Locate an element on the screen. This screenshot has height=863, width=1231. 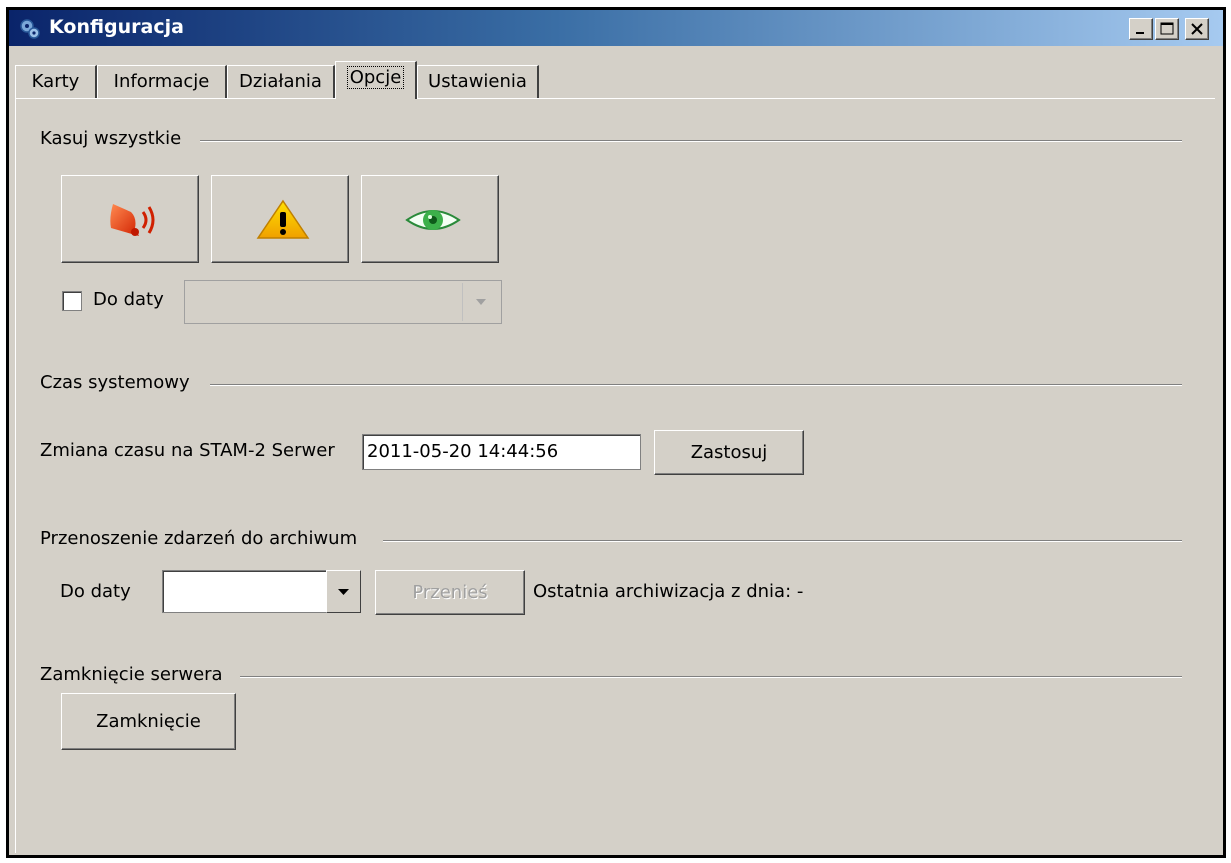
close-button is located at coordinates (1197, 29).